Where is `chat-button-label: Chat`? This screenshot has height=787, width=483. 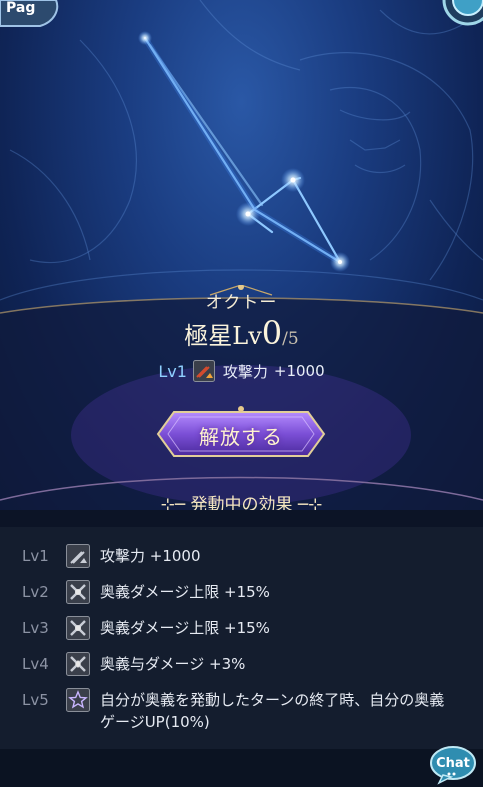
chat-button-label: Chat is located at coordinates (453, 763).